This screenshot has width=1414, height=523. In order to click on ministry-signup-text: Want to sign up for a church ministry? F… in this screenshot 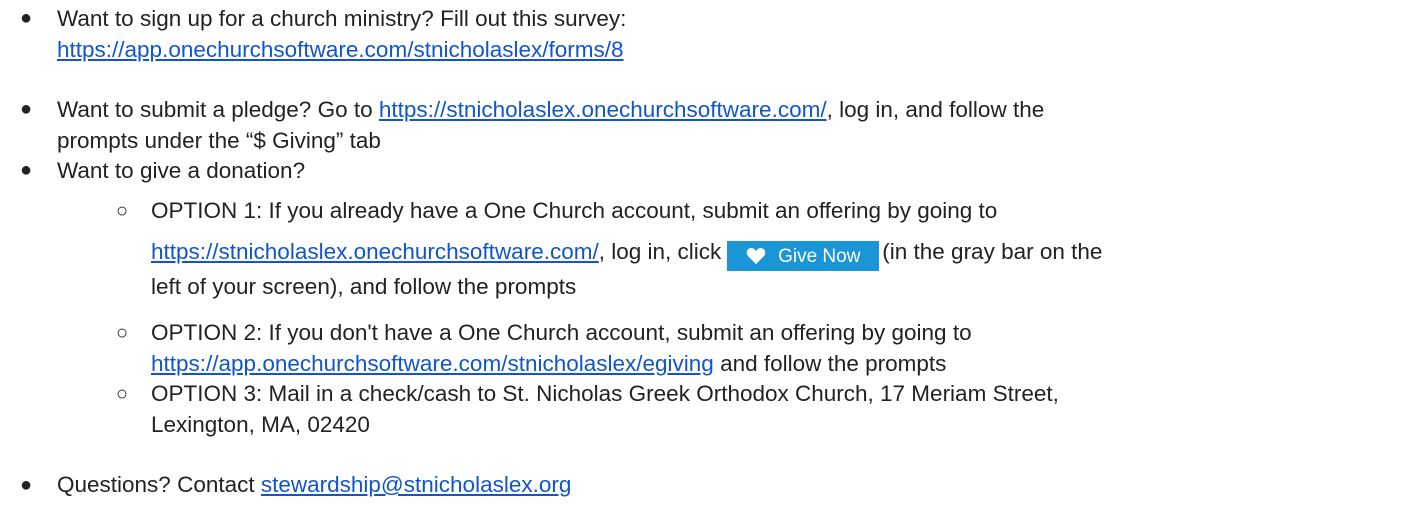, I will do `click(342, 18)`.